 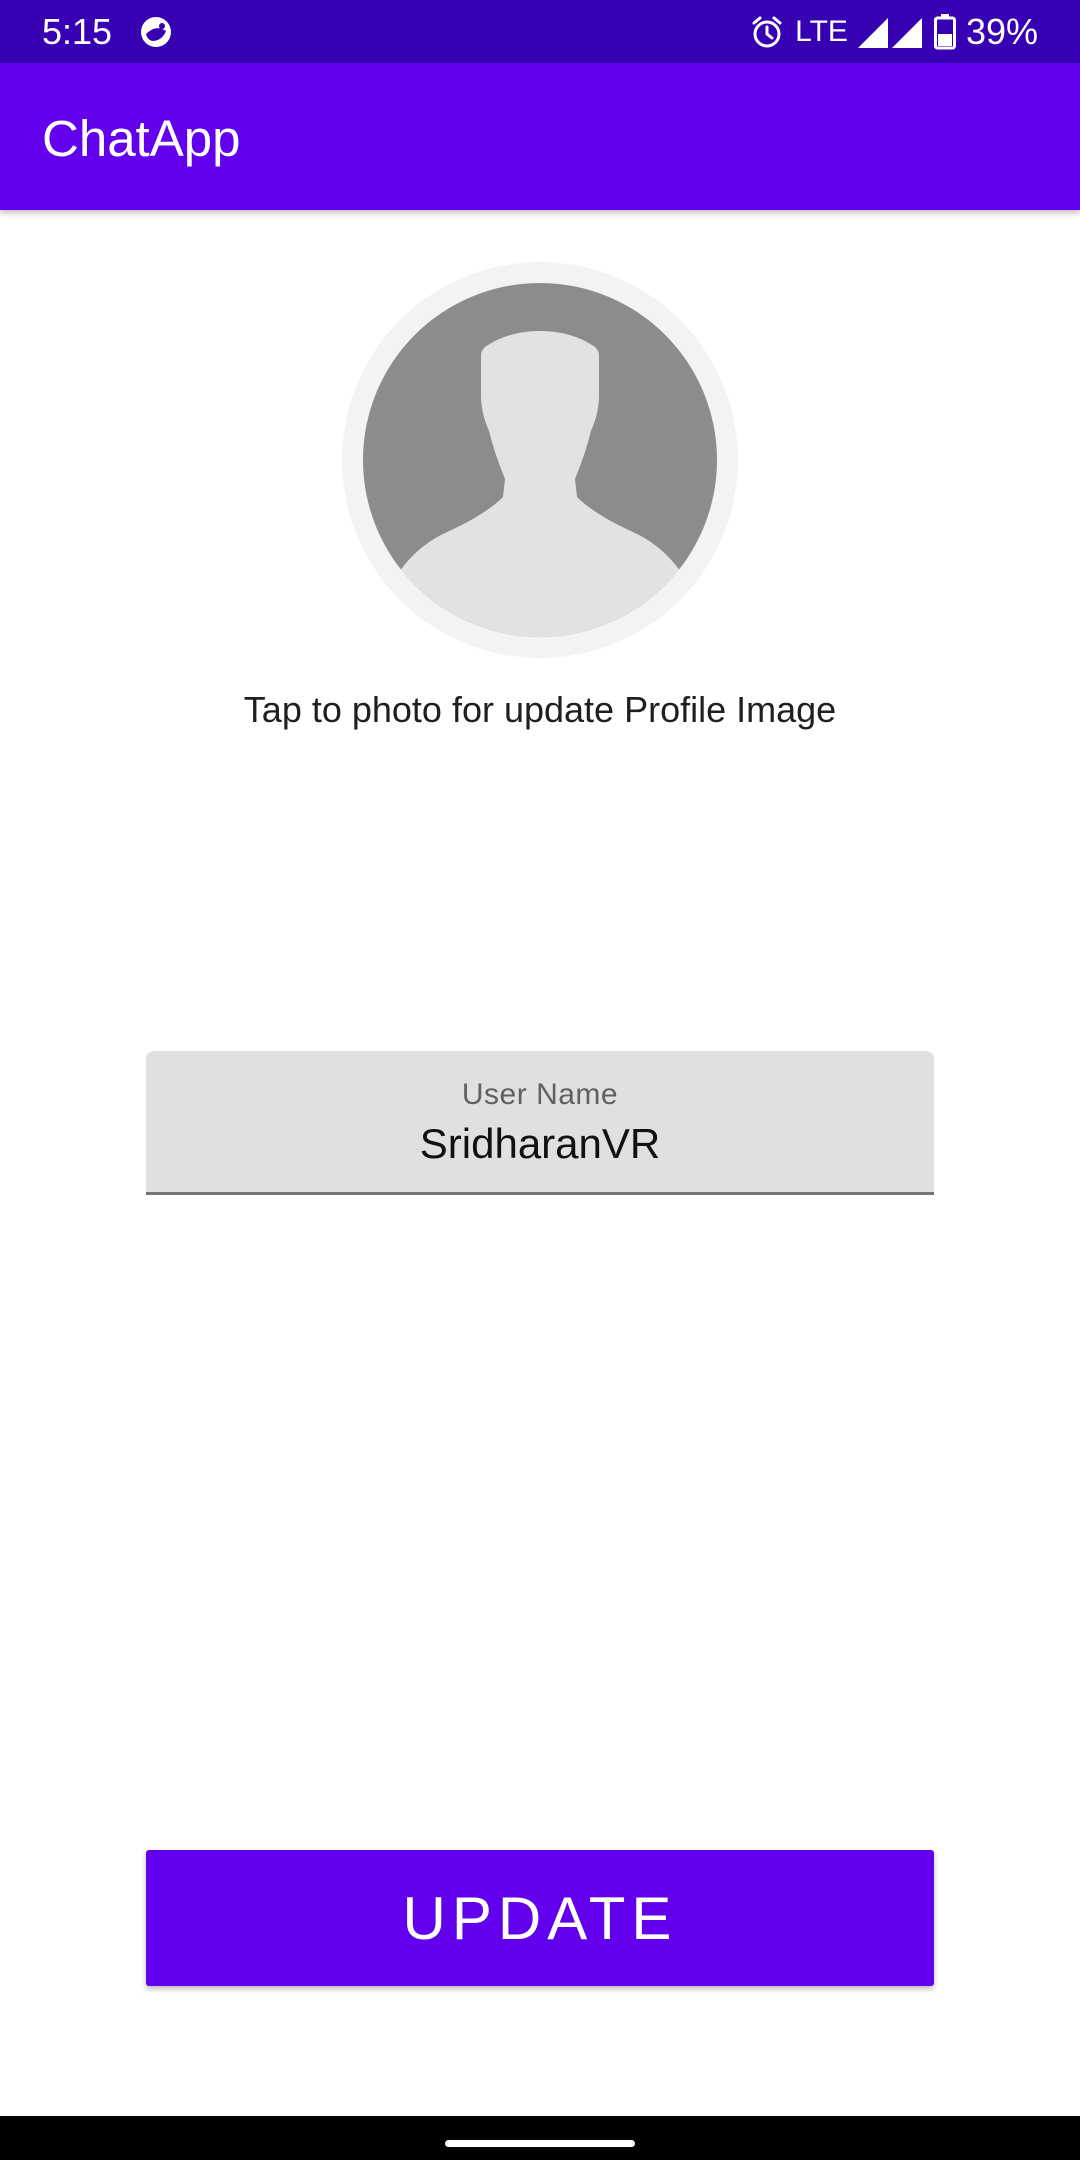 What do you see at coordinates (141, 138) in the screenshot?
I see `app-title: ChatApp` at bounding box center [141, 138].